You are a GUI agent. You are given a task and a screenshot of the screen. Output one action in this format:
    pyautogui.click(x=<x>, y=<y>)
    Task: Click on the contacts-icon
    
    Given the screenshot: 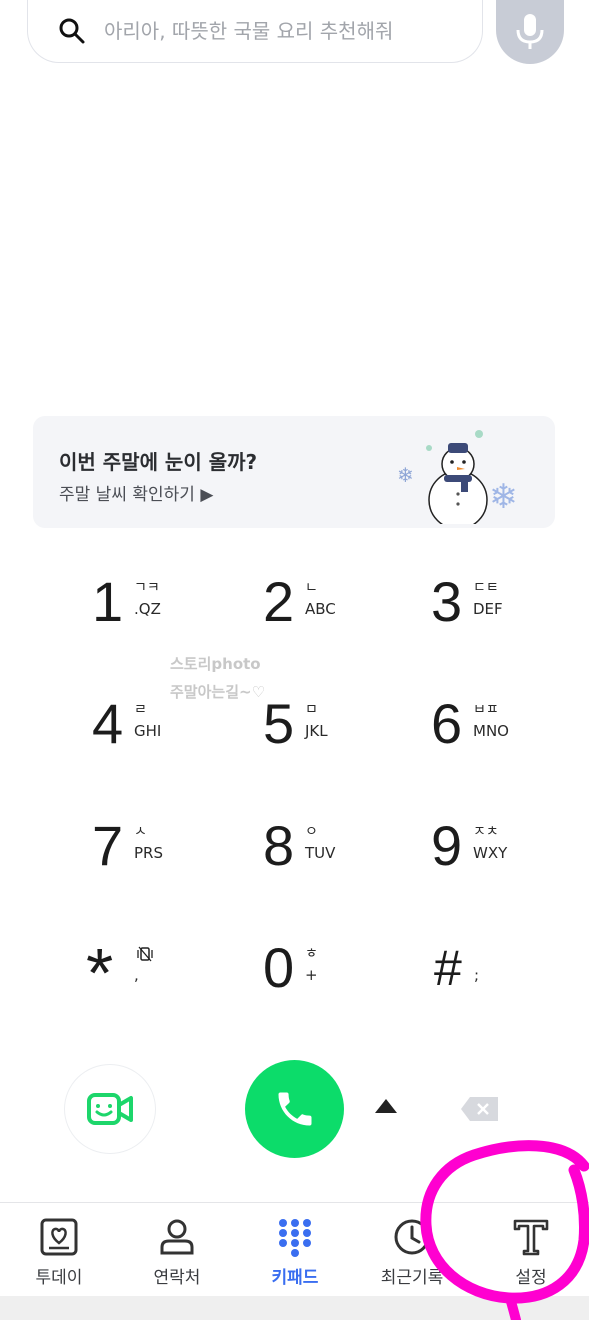 What is the action you would take?
    pyautogui.click(x=177, y=1237)
    